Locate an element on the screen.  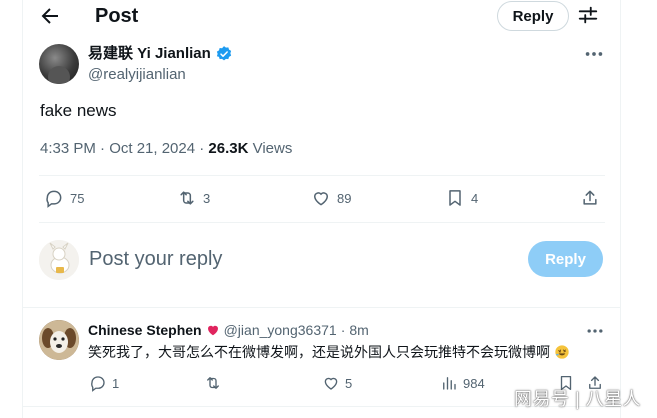
reply-like-action: 5 is located at coordinates (337, 383).